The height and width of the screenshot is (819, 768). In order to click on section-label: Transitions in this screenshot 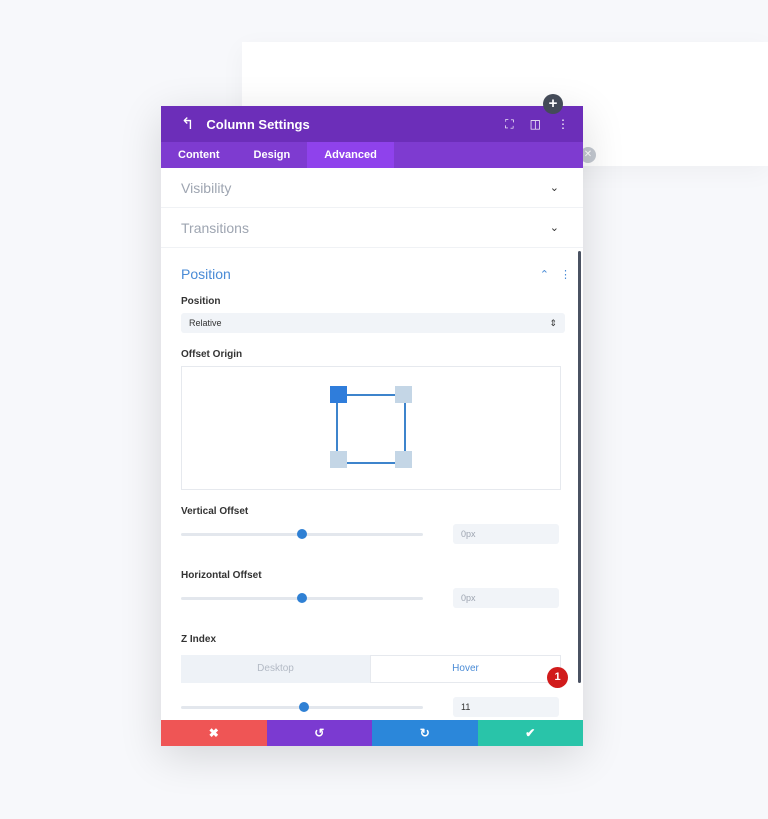, I will do `click(215, 227)`.